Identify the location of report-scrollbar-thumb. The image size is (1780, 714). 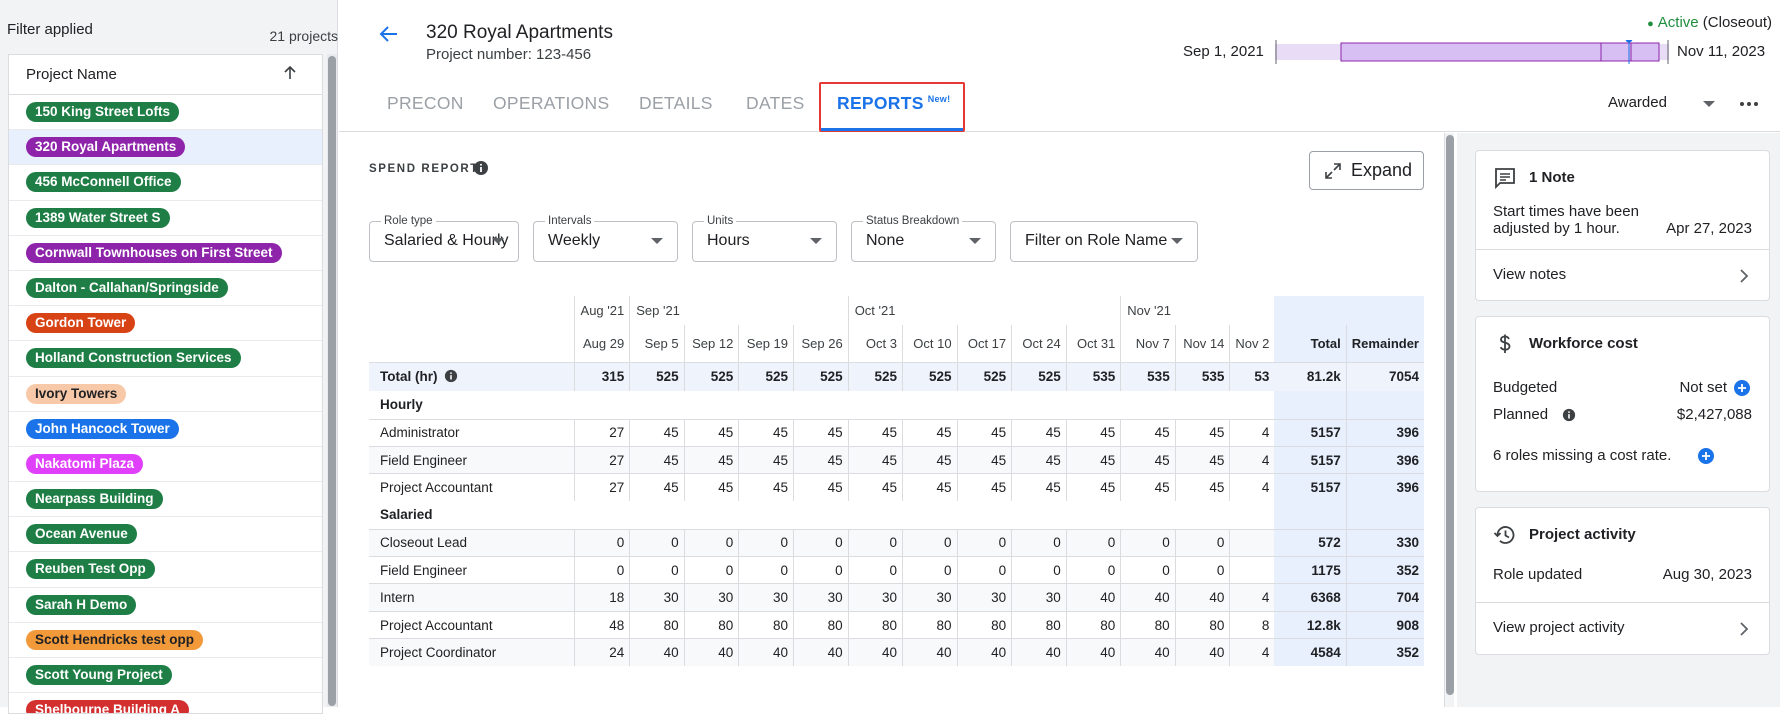
(1450, 415).